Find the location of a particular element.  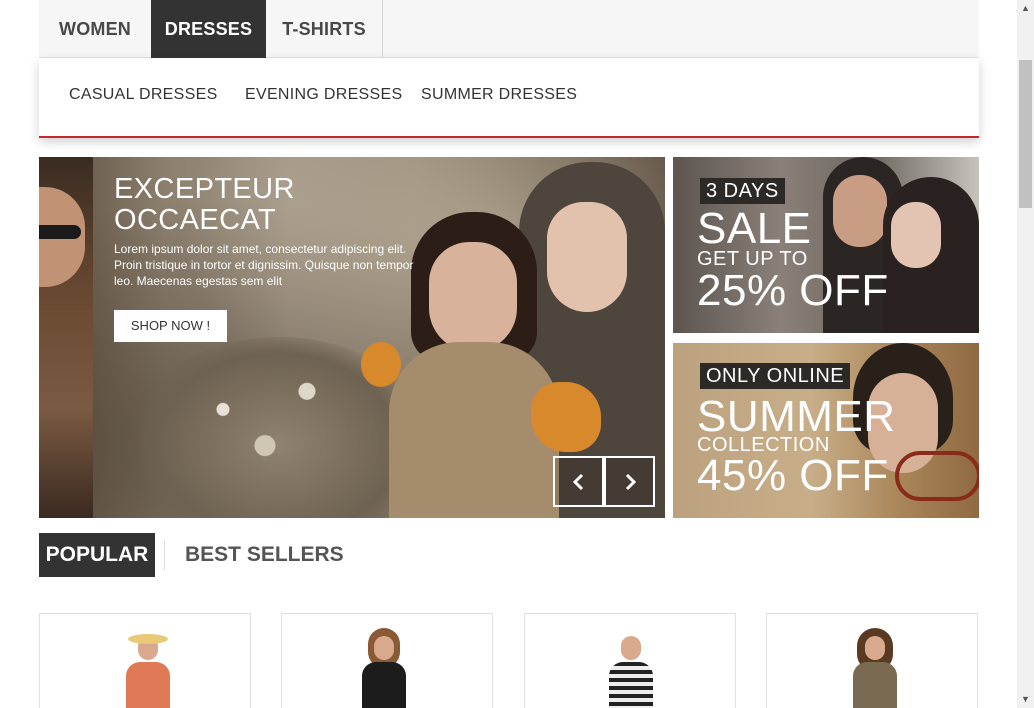

submenu-item-summer-dresses: SUMMER DRESSES is located at coordinates (499, 95).